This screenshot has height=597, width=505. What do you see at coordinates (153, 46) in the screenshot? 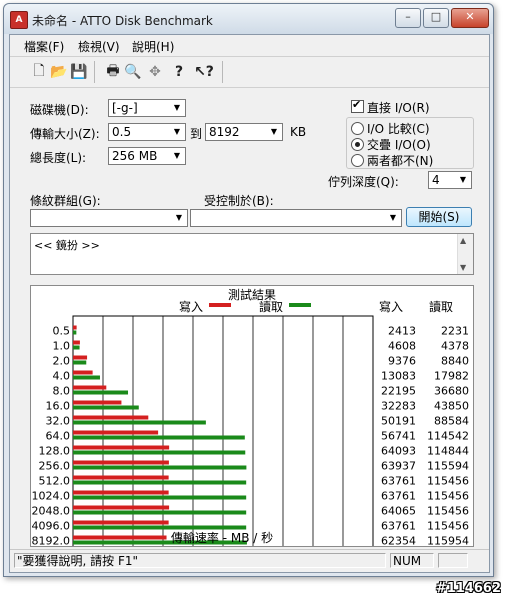
I see `menu-help: 說明(H)` at bounding box center [153, 46].